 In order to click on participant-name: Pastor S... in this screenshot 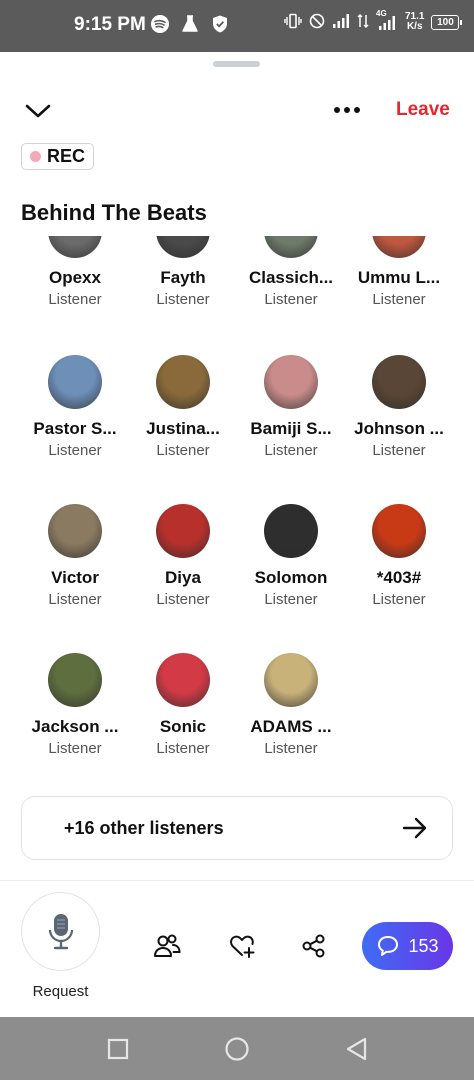, I will do `click(75, 428)`.